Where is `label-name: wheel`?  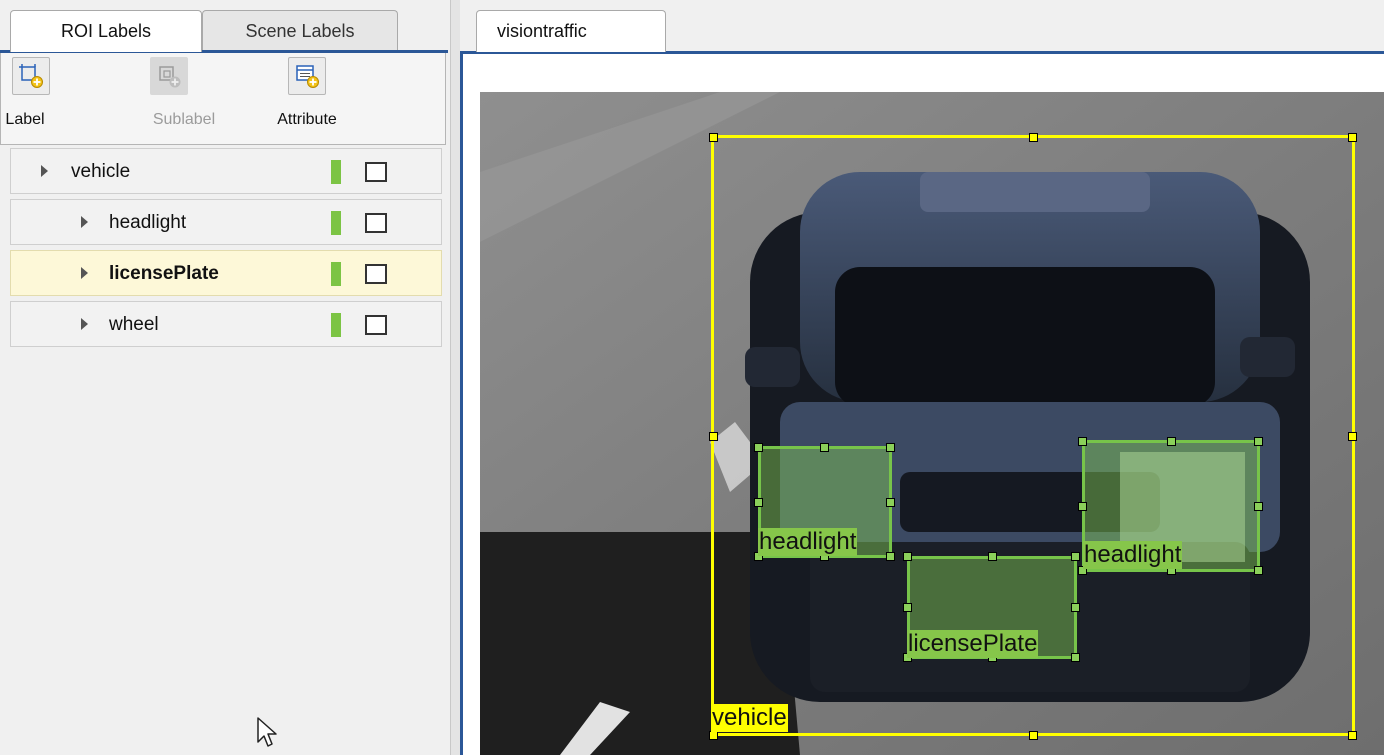 label-name: wheel is located at coordinates (134, 324).